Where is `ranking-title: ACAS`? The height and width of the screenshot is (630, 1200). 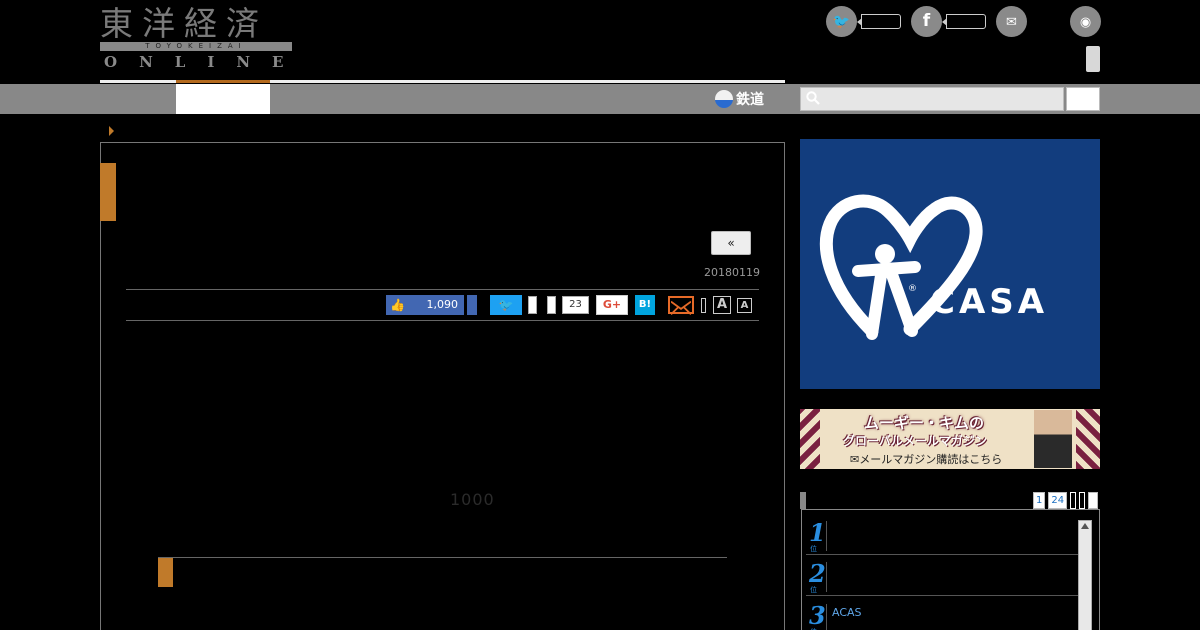
ranking-title: ACAS is located at coordinates (847, 612).